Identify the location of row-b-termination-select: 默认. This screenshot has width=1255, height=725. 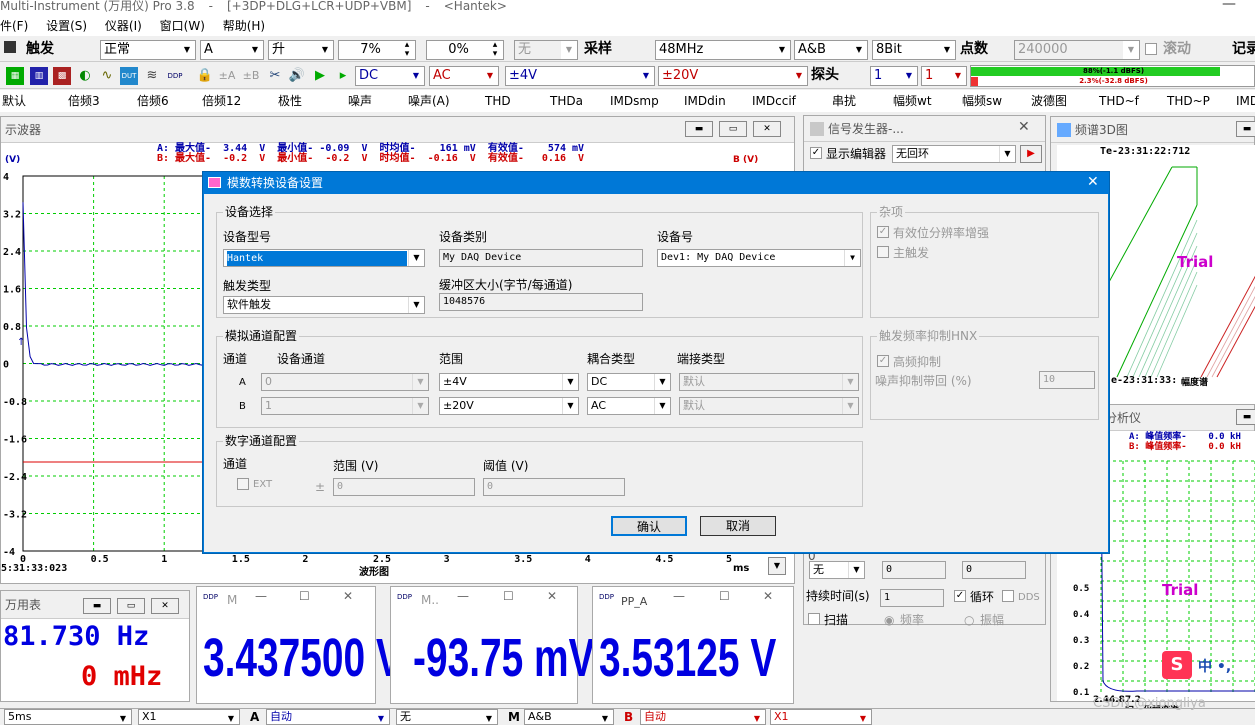
(769, 406).